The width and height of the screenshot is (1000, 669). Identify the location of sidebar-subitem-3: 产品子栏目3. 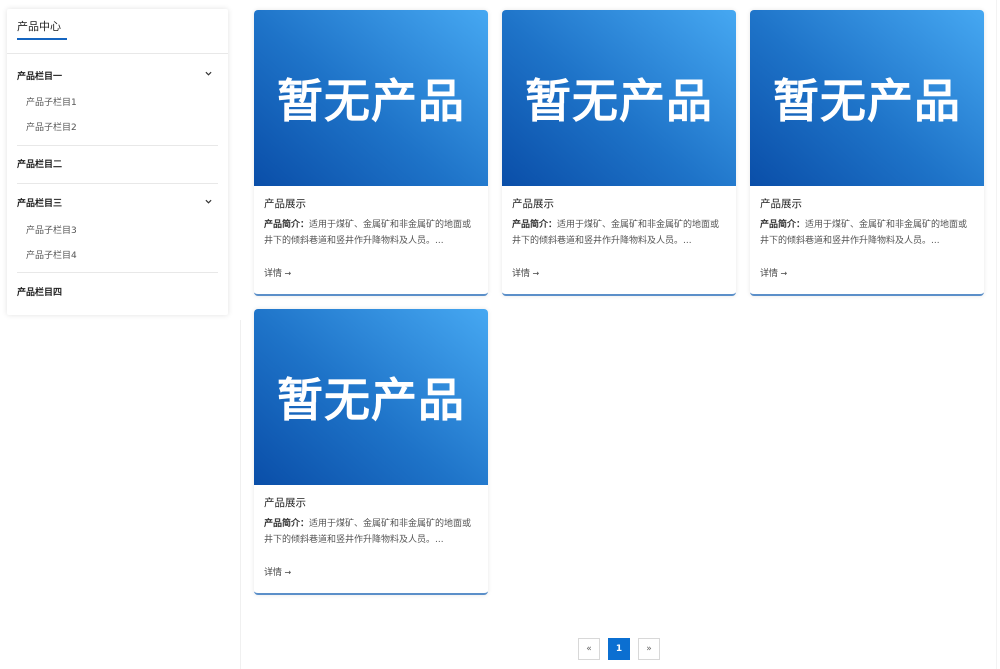
(51, 229).